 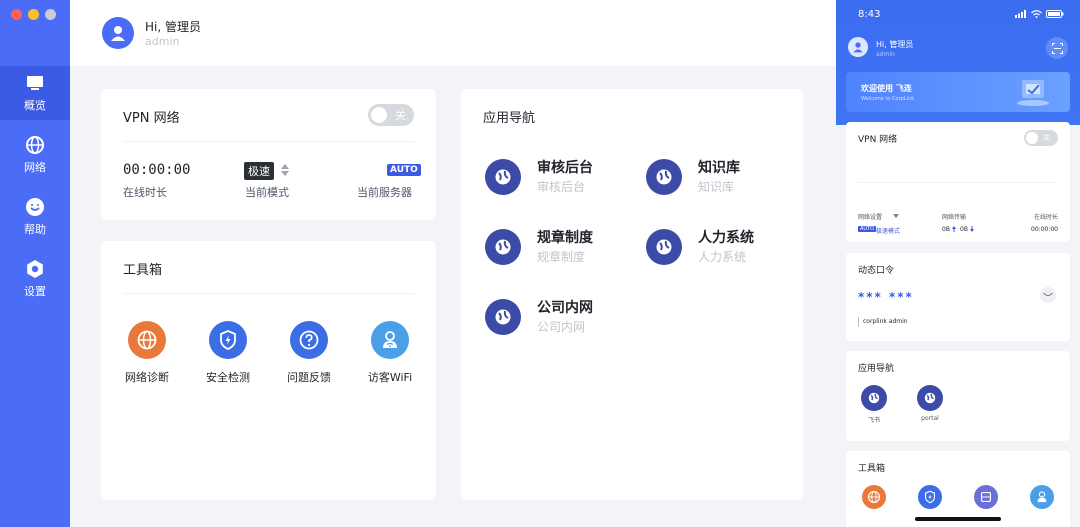 What do you see at coordinates (930, 418) in the screenshot?
I see `mobile-app-name: portal` at bounding box center [930, 418].